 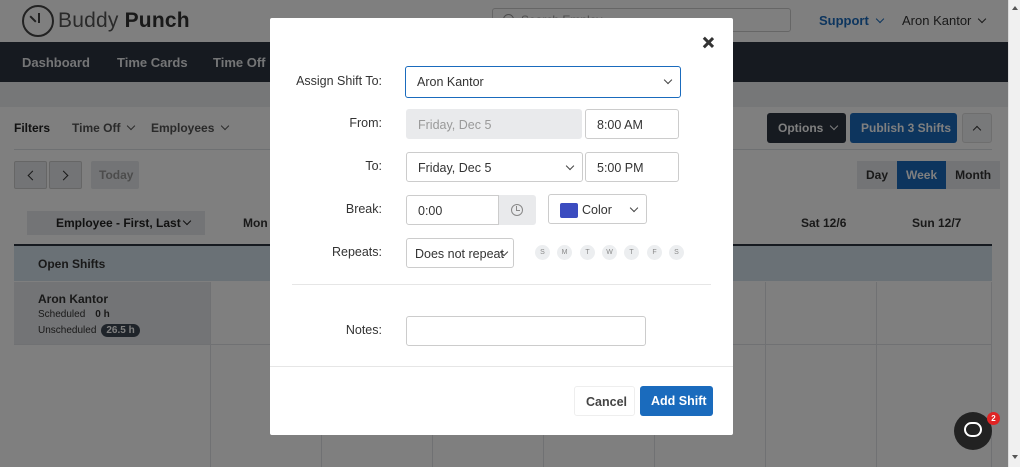 I want to click on scroll-up-arrow-icon, so click(x=1015, y=8).